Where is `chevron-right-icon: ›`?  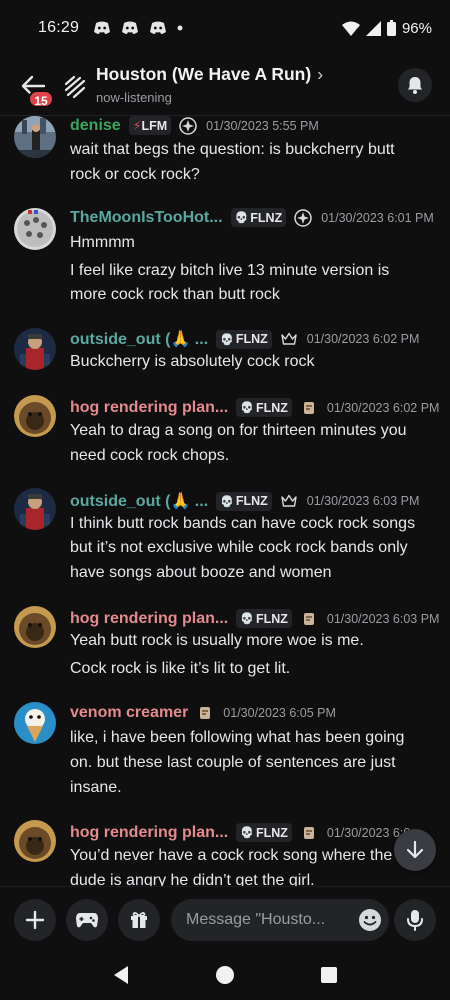
chevron-right-icon: › is located at coordinates (320, 74).